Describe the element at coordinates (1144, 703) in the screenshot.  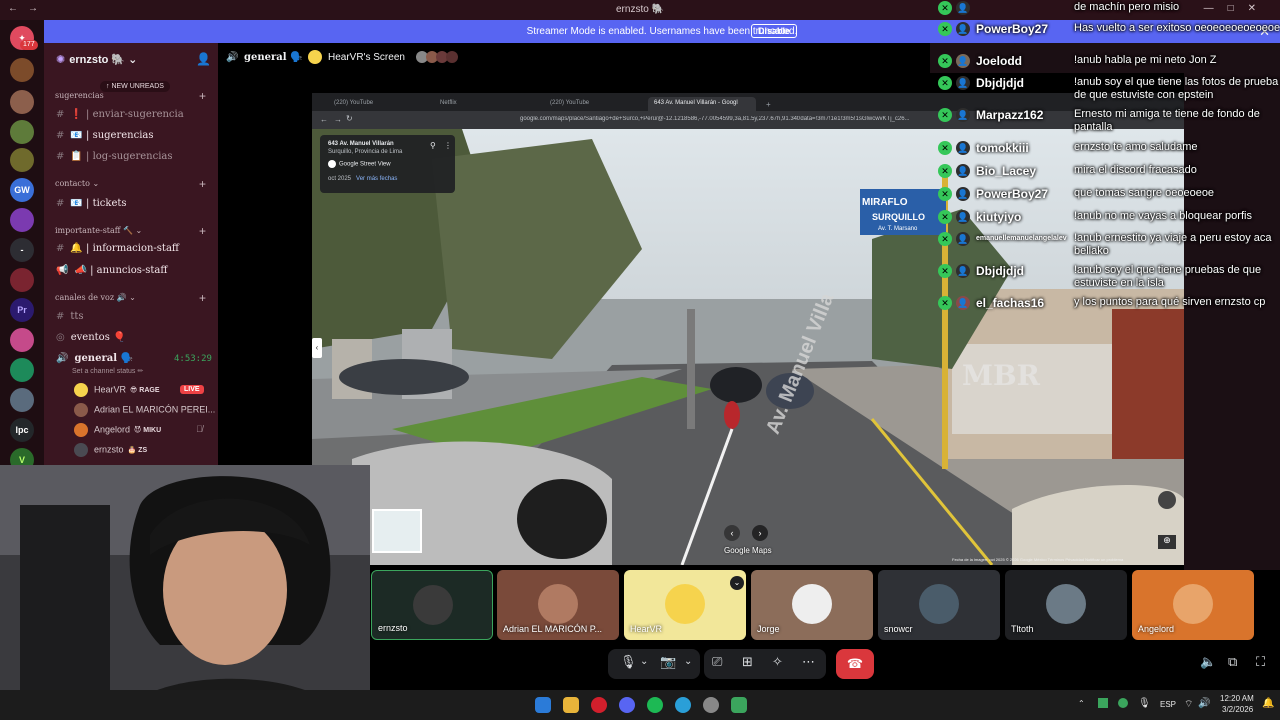
I see `mic-tray-icon: 🎙` at that location.